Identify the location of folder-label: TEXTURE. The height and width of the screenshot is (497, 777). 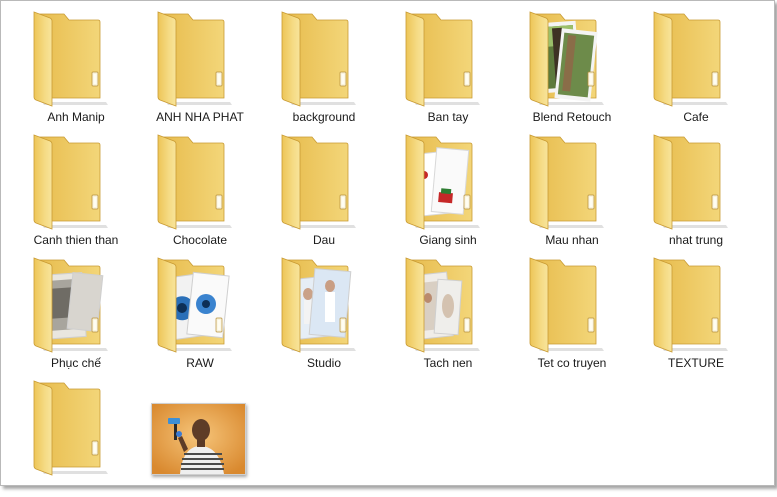
(695, 363).